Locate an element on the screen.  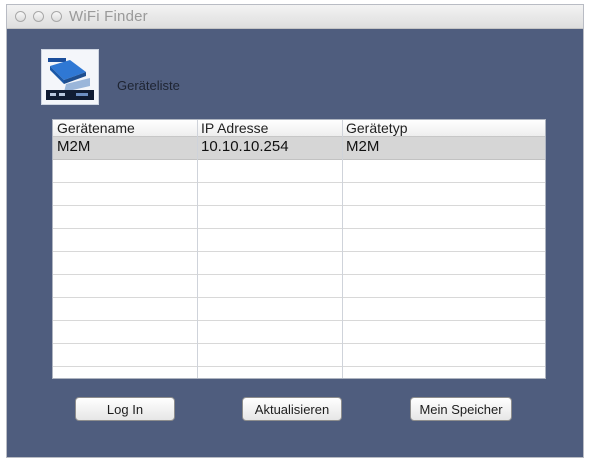
login-button: Log In is located at coordinates (125, 409).